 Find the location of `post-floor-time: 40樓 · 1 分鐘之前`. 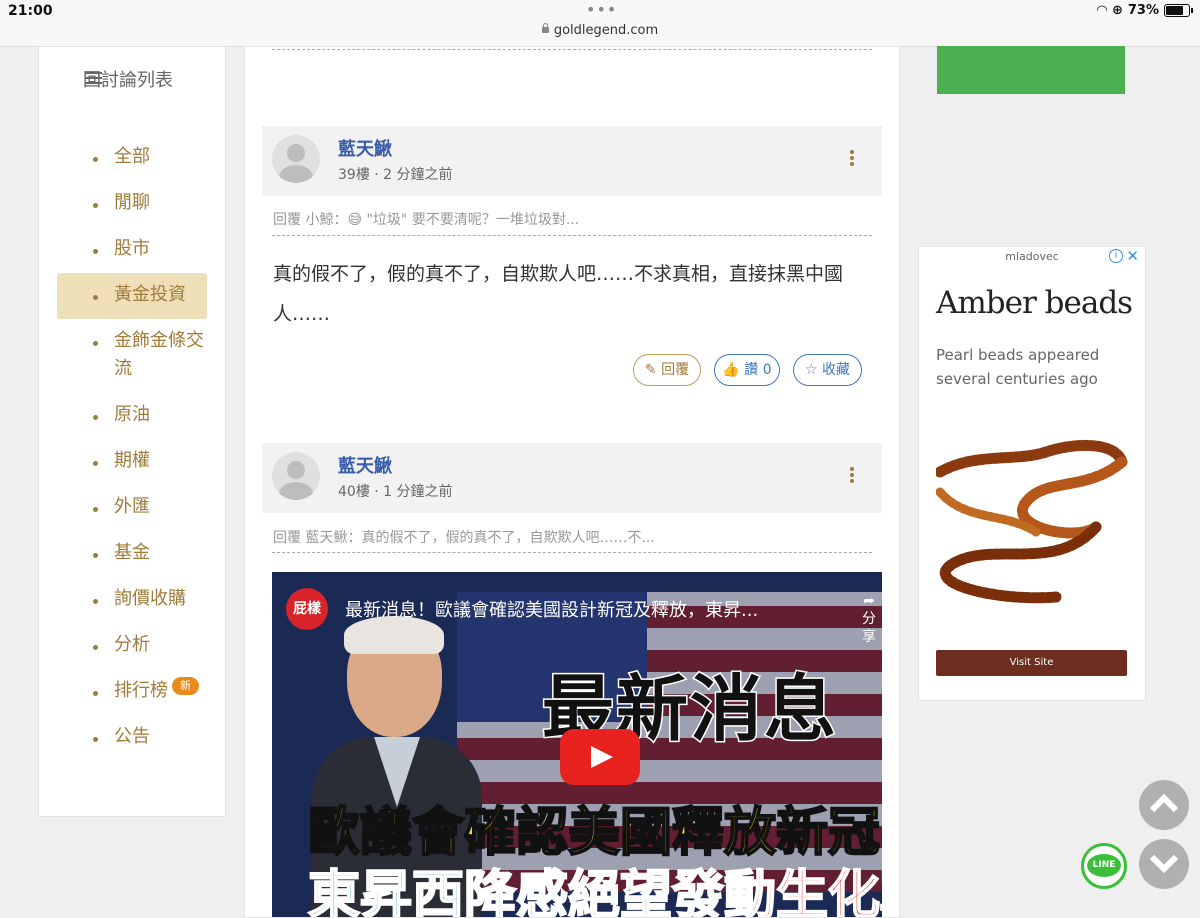

post-floor-time: 40樓 · 1 分鐘之前 is located at coordinates (395, 492).